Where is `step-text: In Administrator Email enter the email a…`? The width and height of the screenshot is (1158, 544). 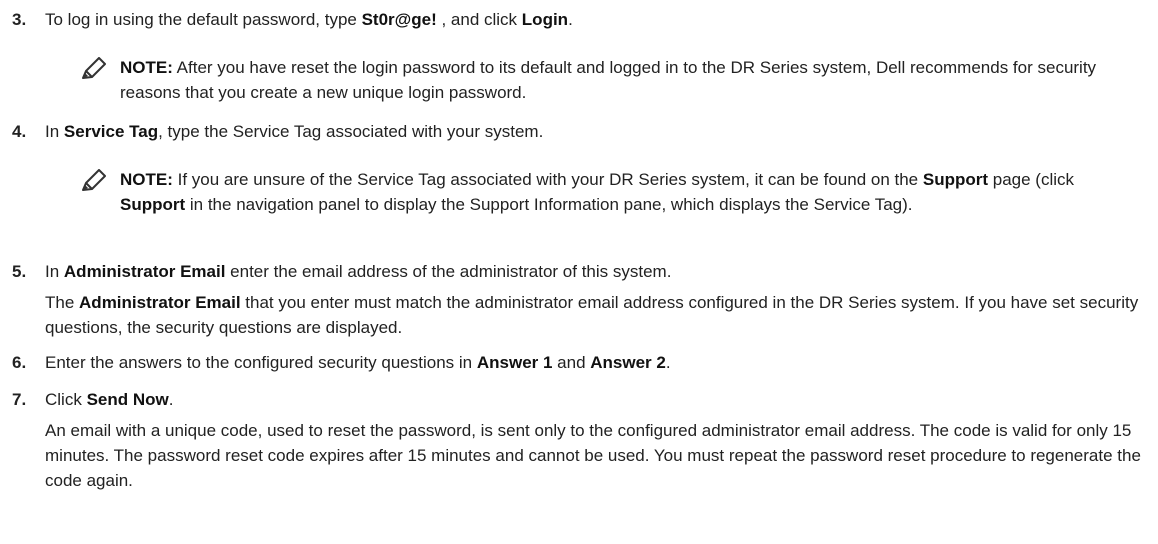
step-text: In Administrator Email enter the email a… is located at coordinates (358, 271).